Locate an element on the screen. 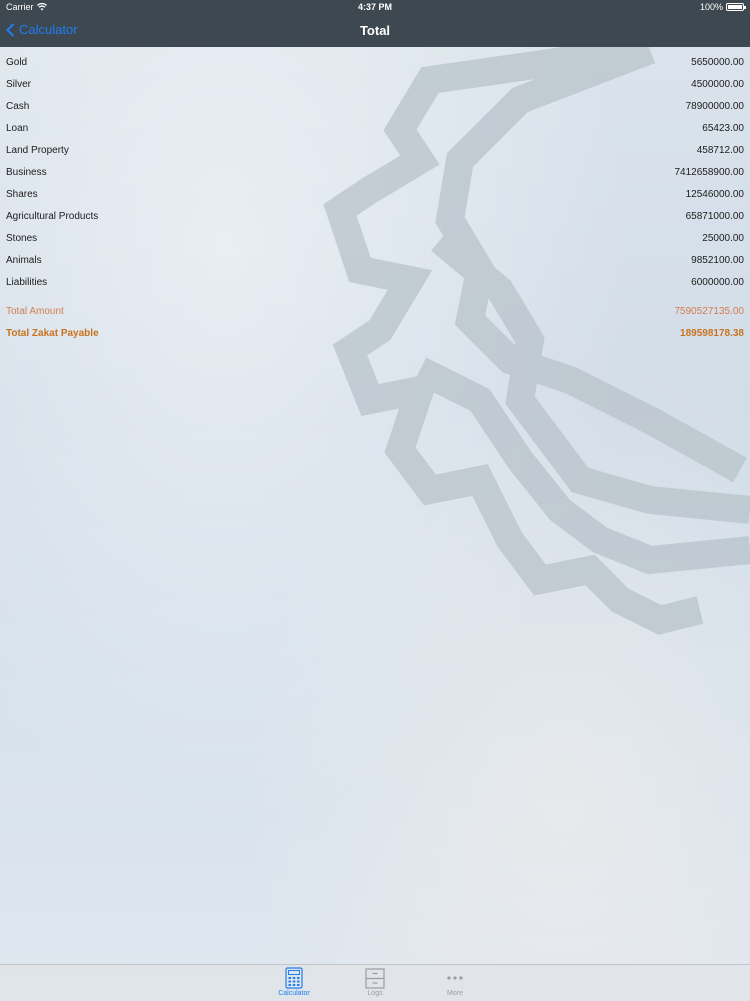  asset-row-gold: Gold 5650000.00 is located at coordinates (375, 62).